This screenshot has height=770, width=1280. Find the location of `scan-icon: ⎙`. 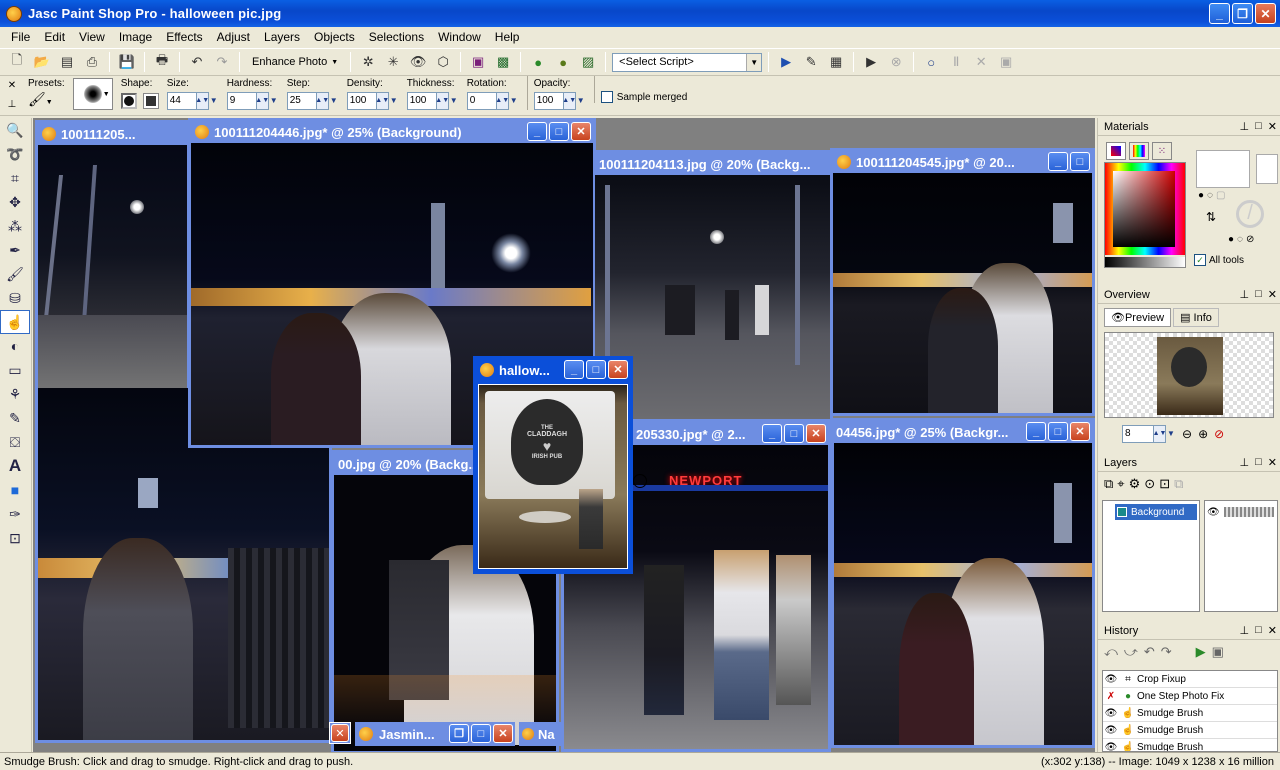

scan-icon: ⎙ is located at coordinates (92, 62).